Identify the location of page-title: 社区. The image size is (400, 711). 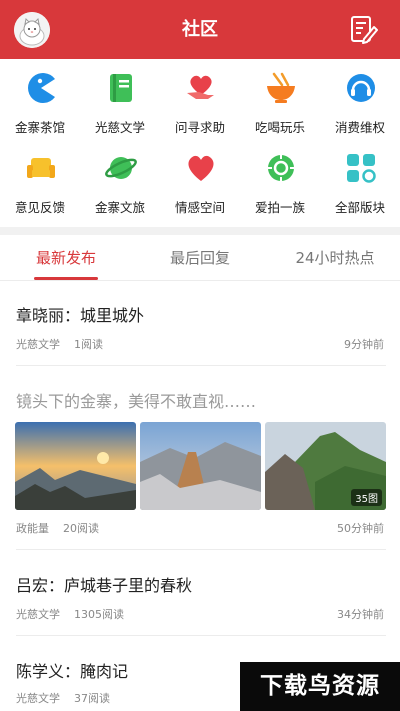
(200, 29).